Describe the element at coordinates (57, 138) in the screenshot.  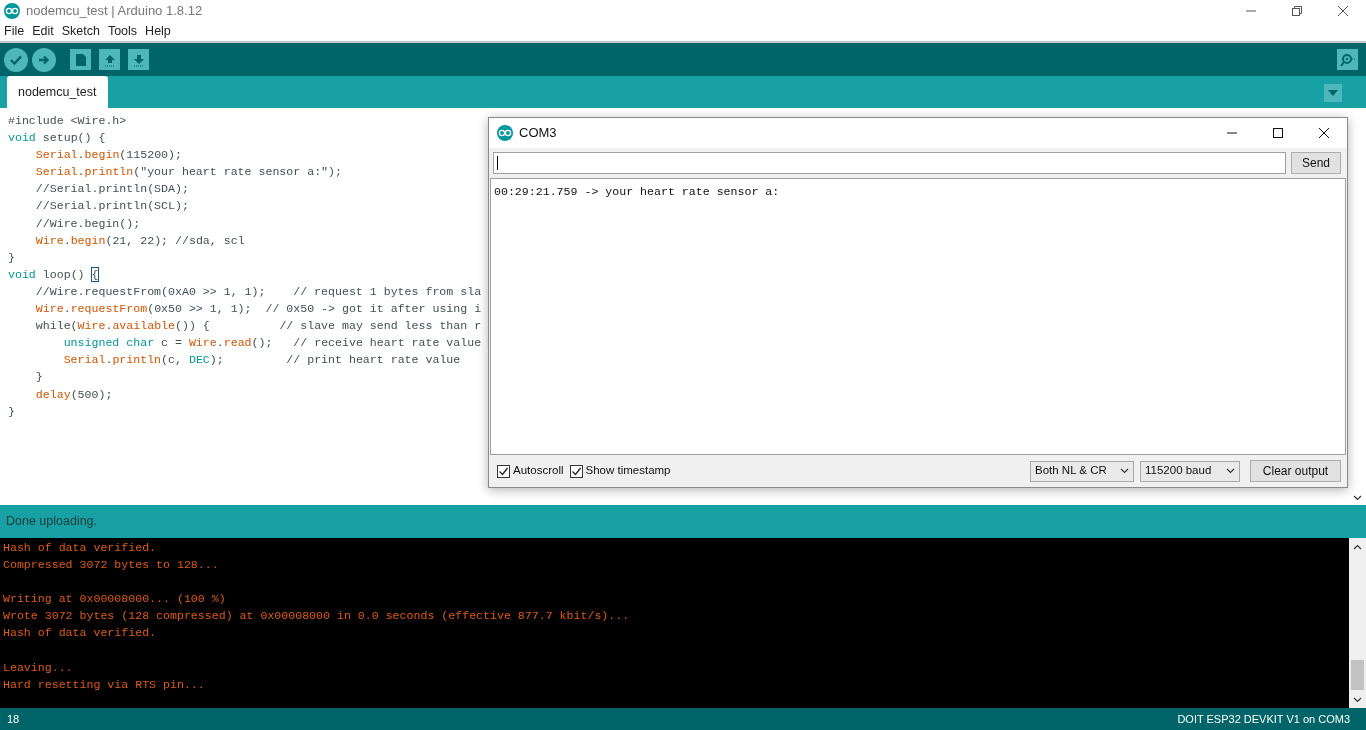
I see `code-line: void setup() {` at that location.